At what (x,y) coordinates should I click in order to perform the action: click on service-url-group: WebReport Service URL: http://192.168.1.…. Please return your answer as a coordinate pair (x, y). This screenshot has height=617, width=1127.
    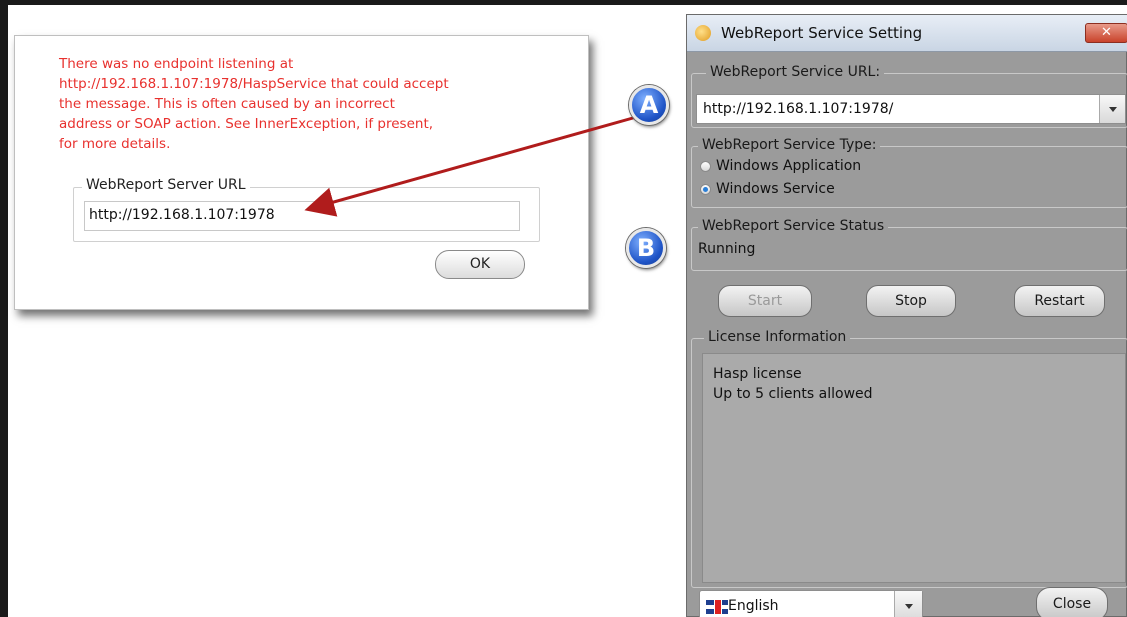
    Looking at the image, I should click on (909, 96).